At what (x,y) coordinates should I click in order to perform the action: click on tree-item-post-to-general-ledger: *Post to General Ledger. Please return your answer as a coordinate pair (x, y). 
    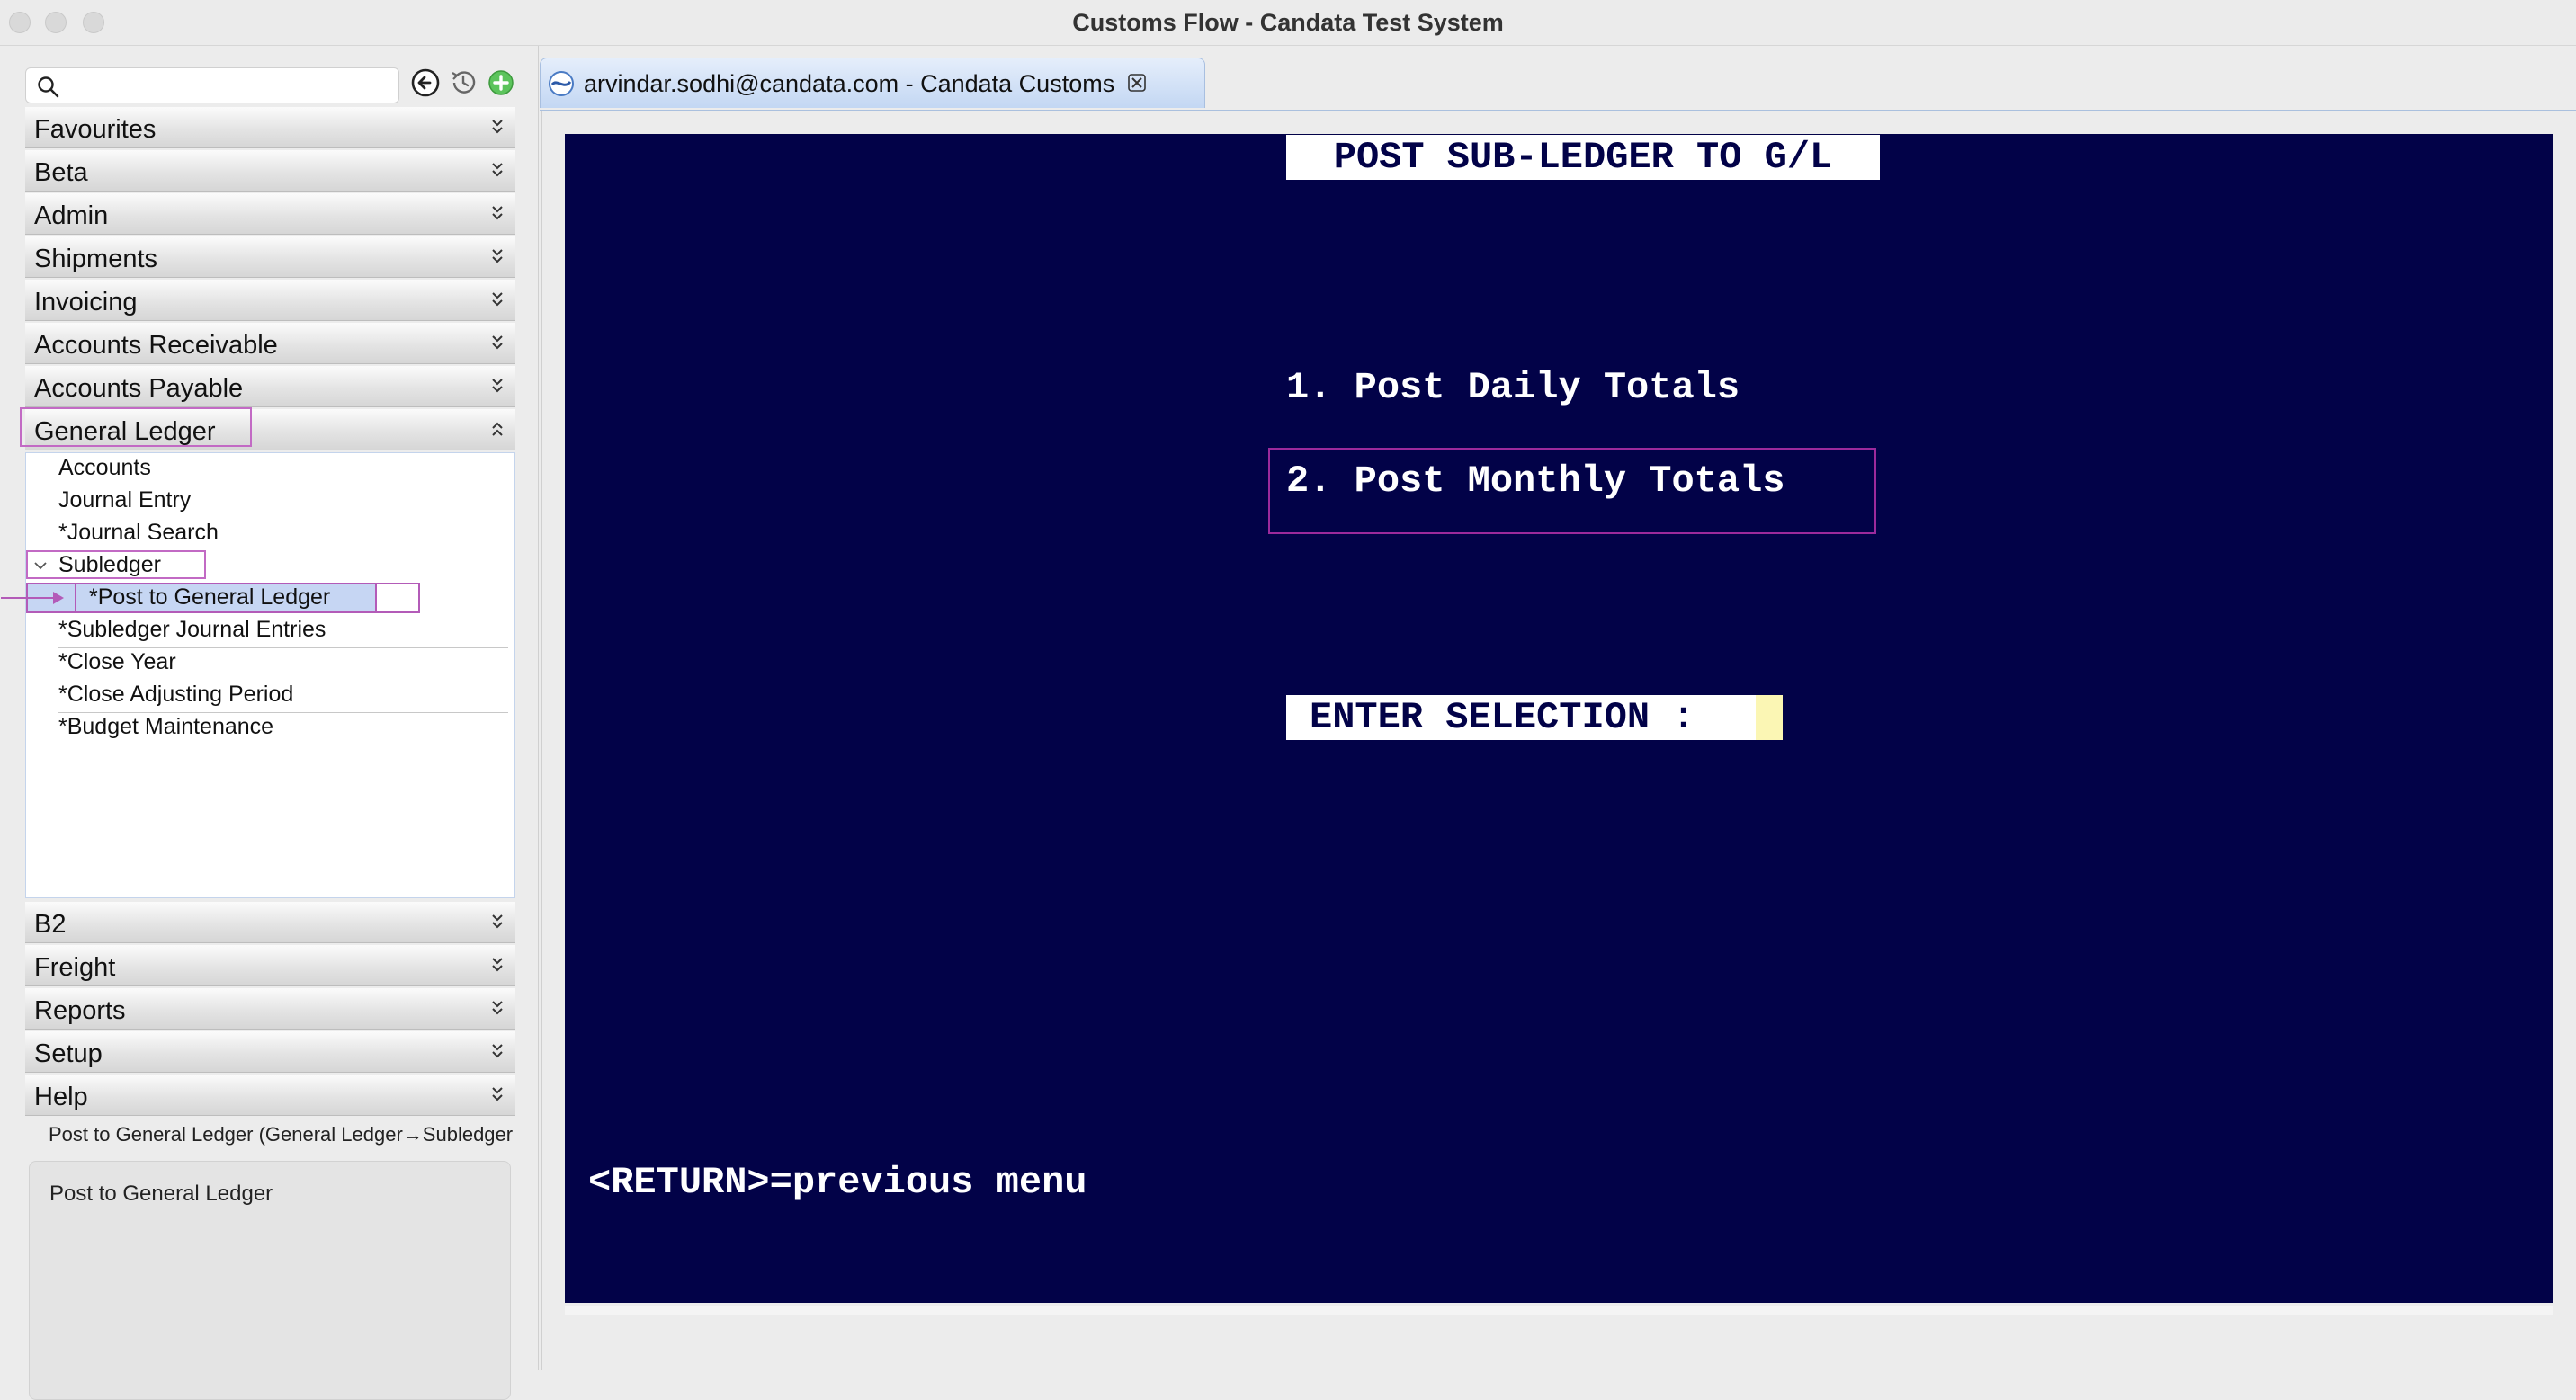
    Looking at the image, I should click on (209, 597).